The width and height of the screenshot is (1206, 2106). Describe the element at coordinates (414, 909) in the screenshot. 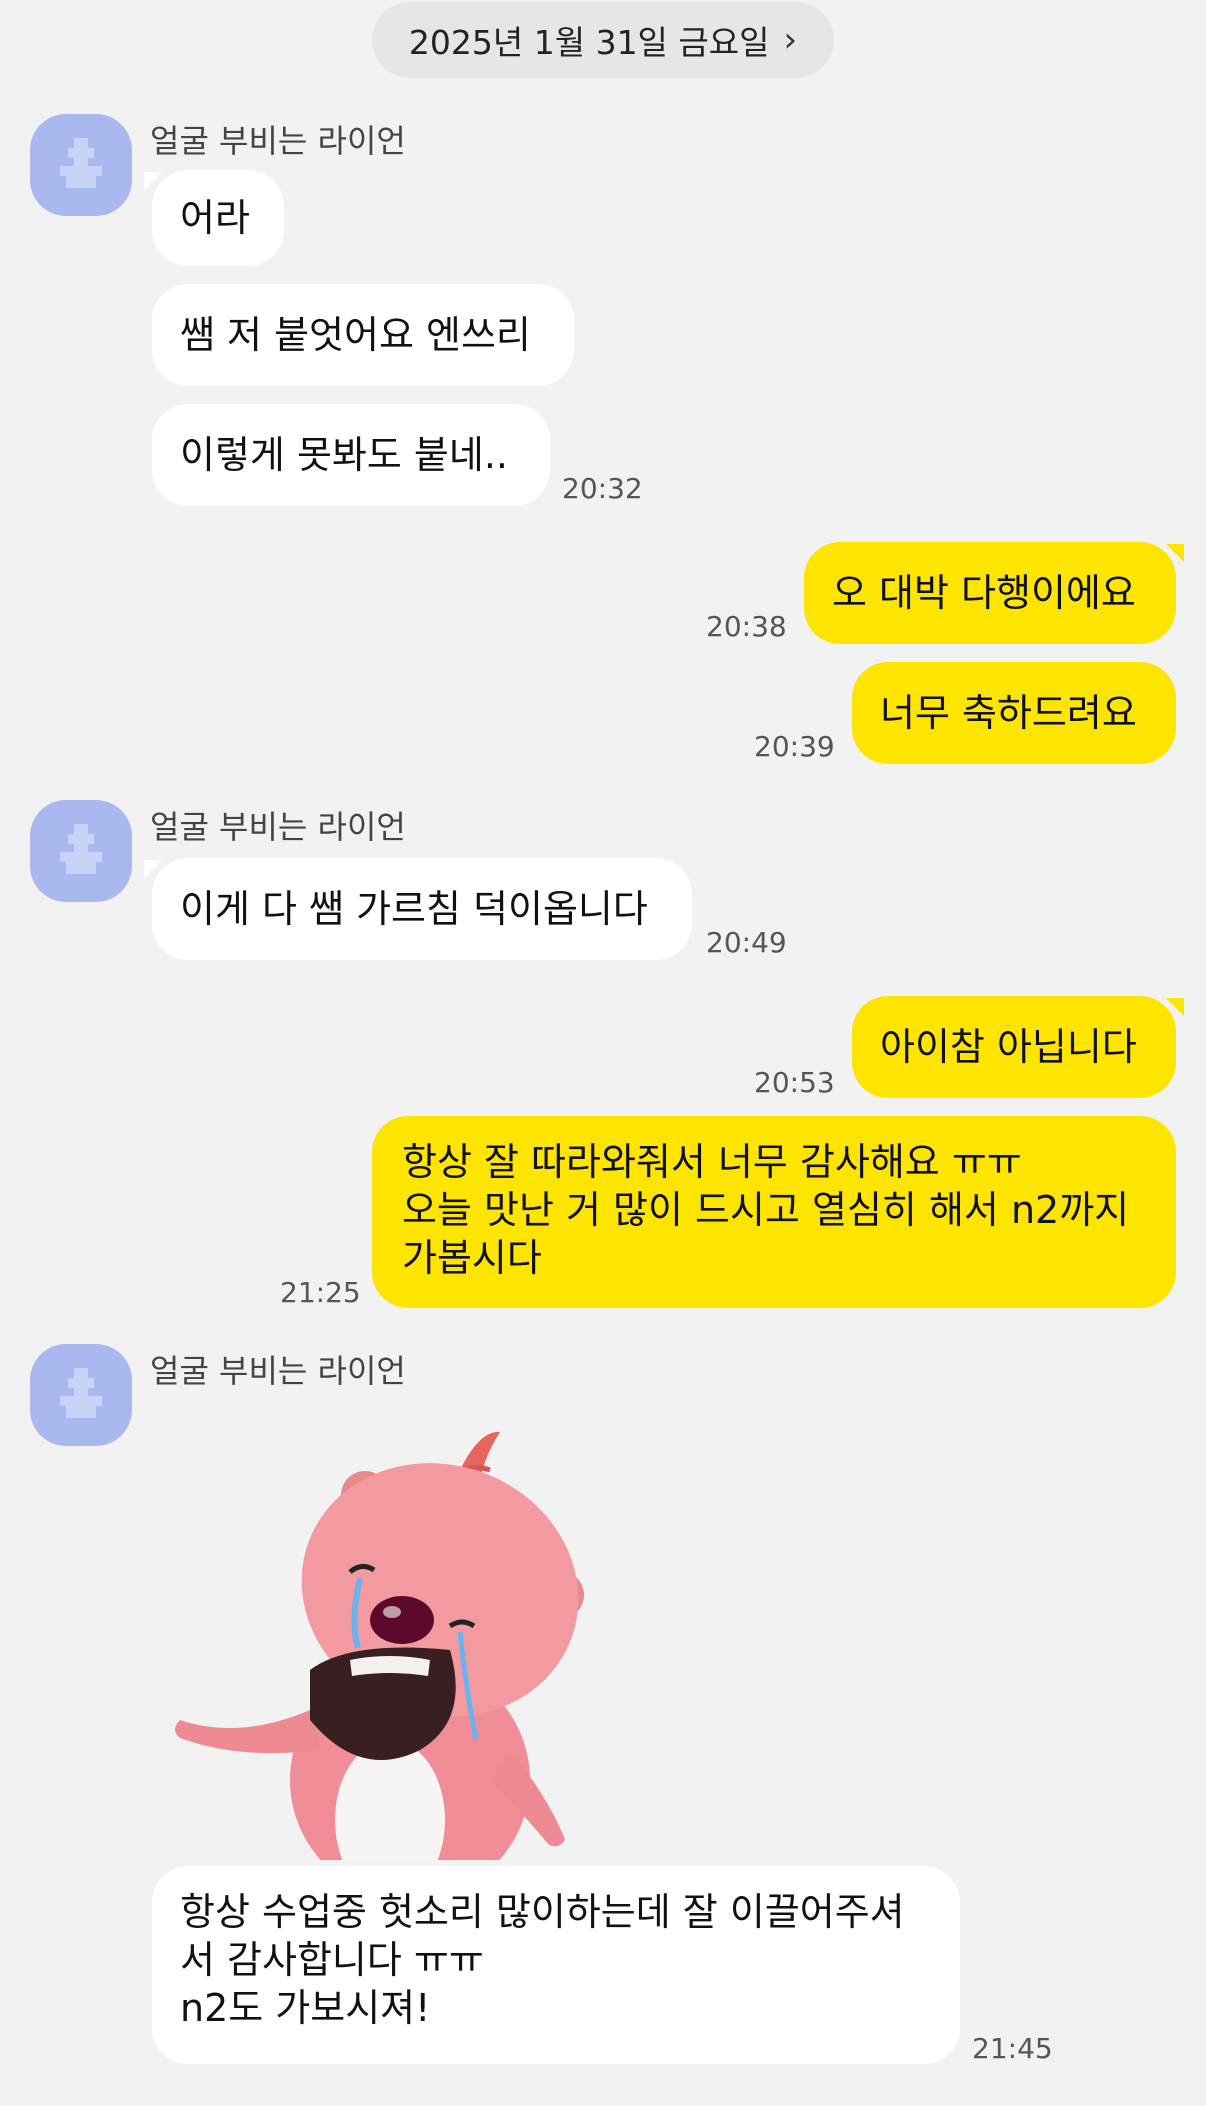

I see `message-text: 이게 다 쌤 가르침 덕이옵니다` at that location.